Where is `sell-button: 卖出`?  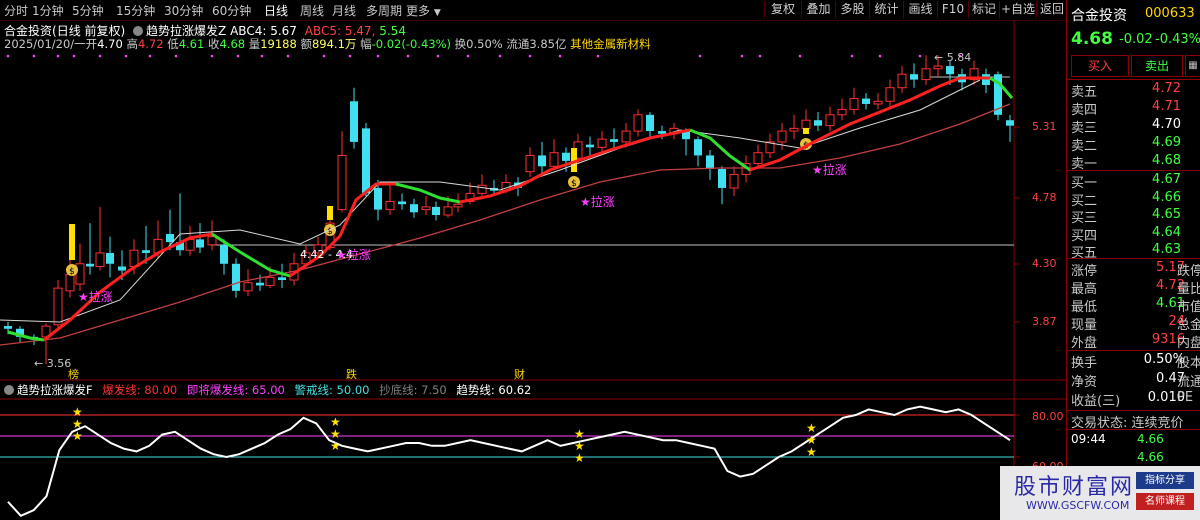 sell-button: 卖出 is located at coordinates (1157, 66).